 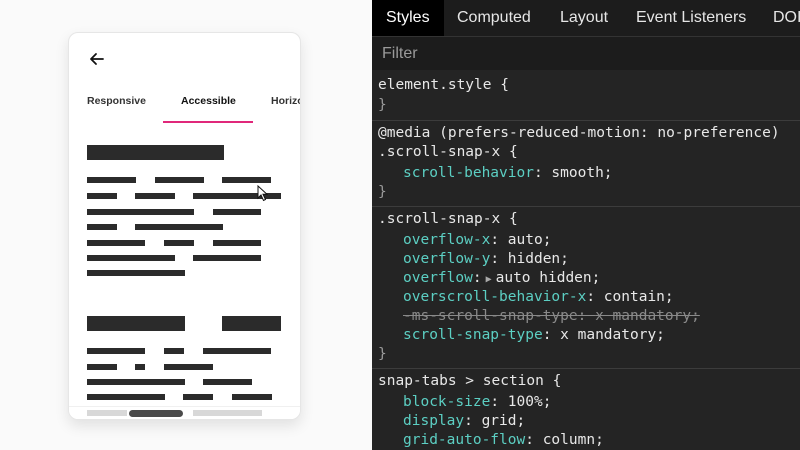 I want to click on tab-indicator, so click(x=208, y=122).